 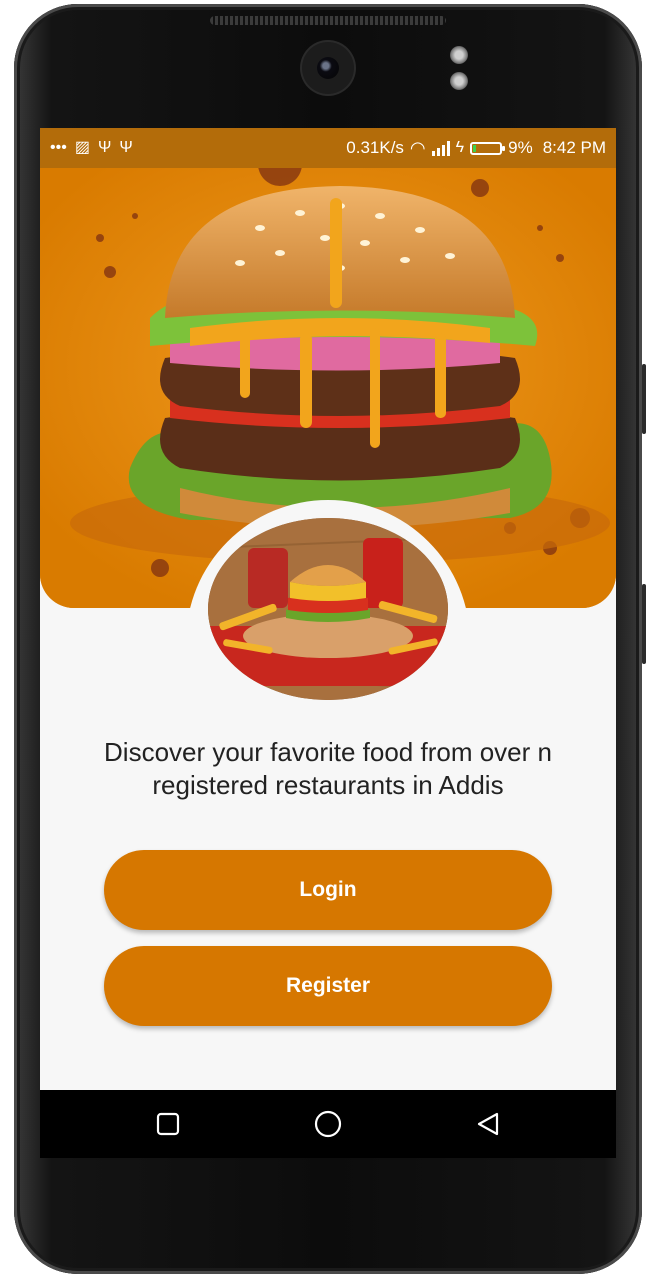 I want to click on wifi-icon: ◠, so click(x=417, y=148).